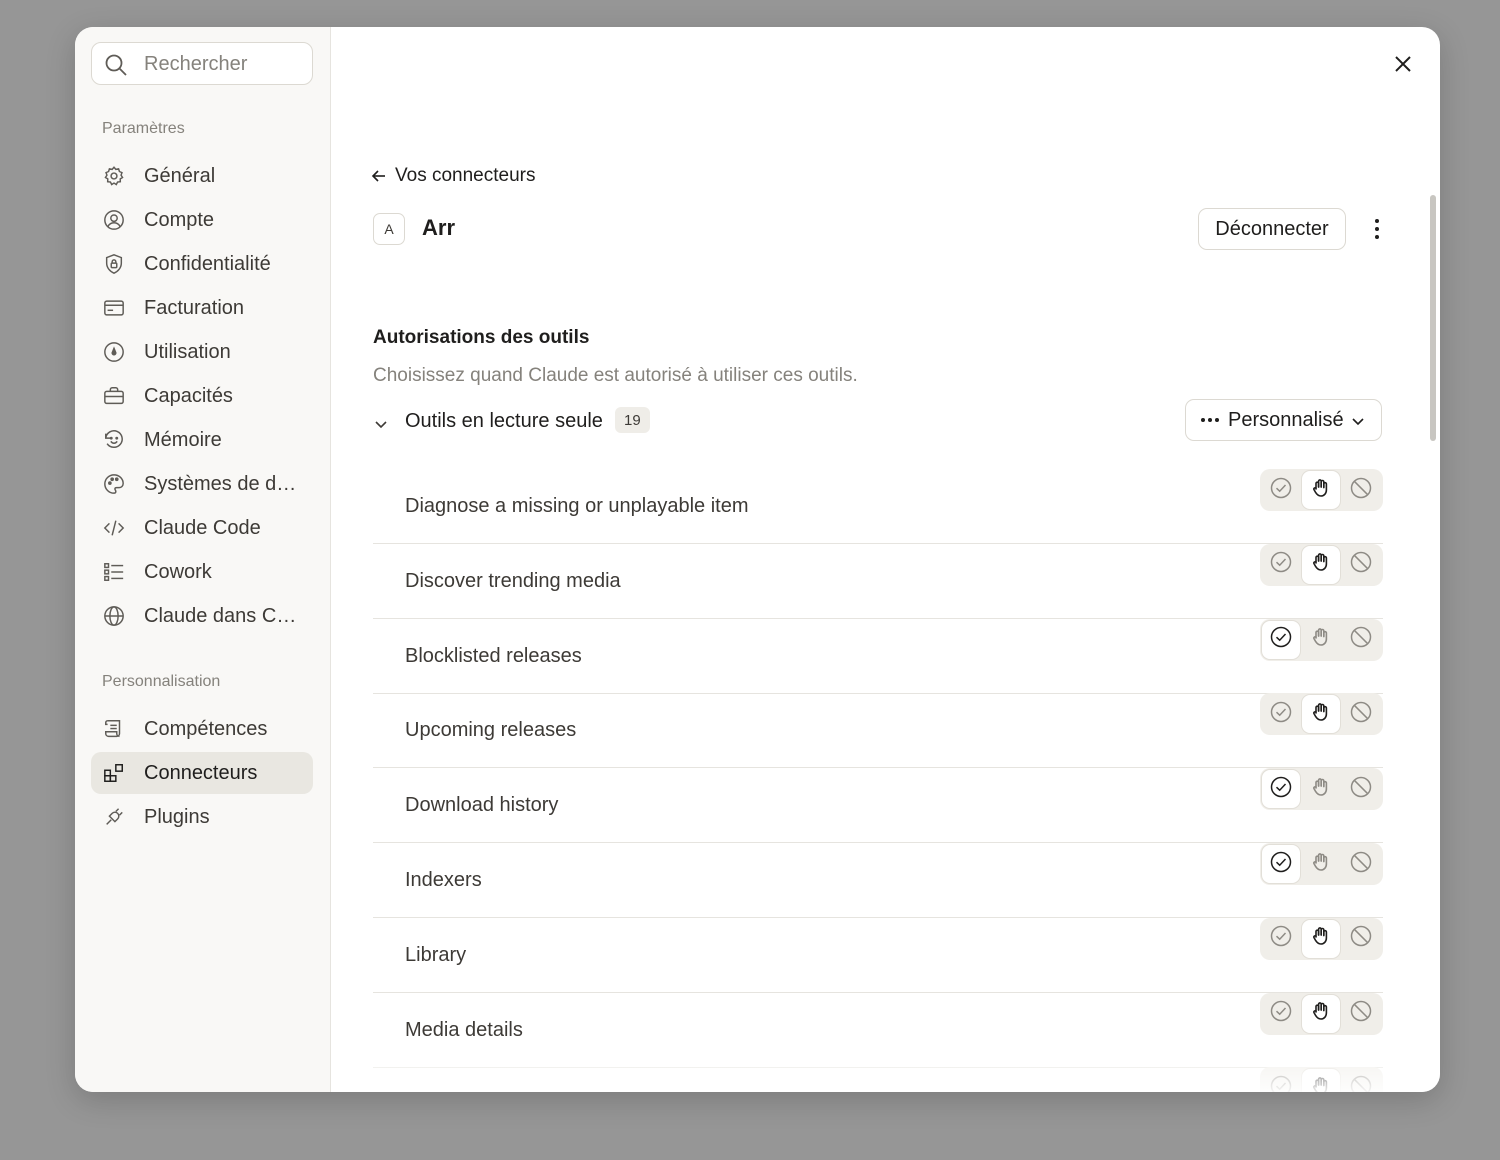  What do you see at coordinates (202, 396) in the screenshot?
I see `sidebar-item-capabilities: Capacités` at bounding box center [202, 396].